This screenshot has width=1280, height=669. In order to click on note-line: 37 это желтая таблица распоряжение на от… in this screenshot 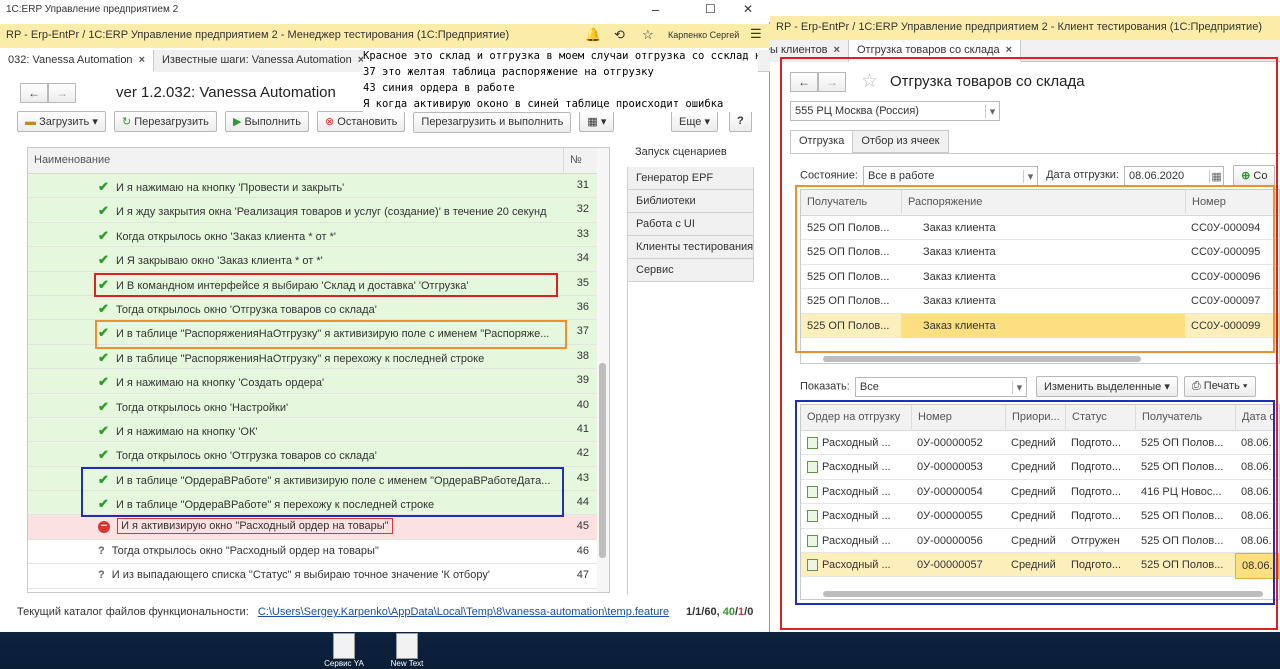, I will do `click(508, 72)`.